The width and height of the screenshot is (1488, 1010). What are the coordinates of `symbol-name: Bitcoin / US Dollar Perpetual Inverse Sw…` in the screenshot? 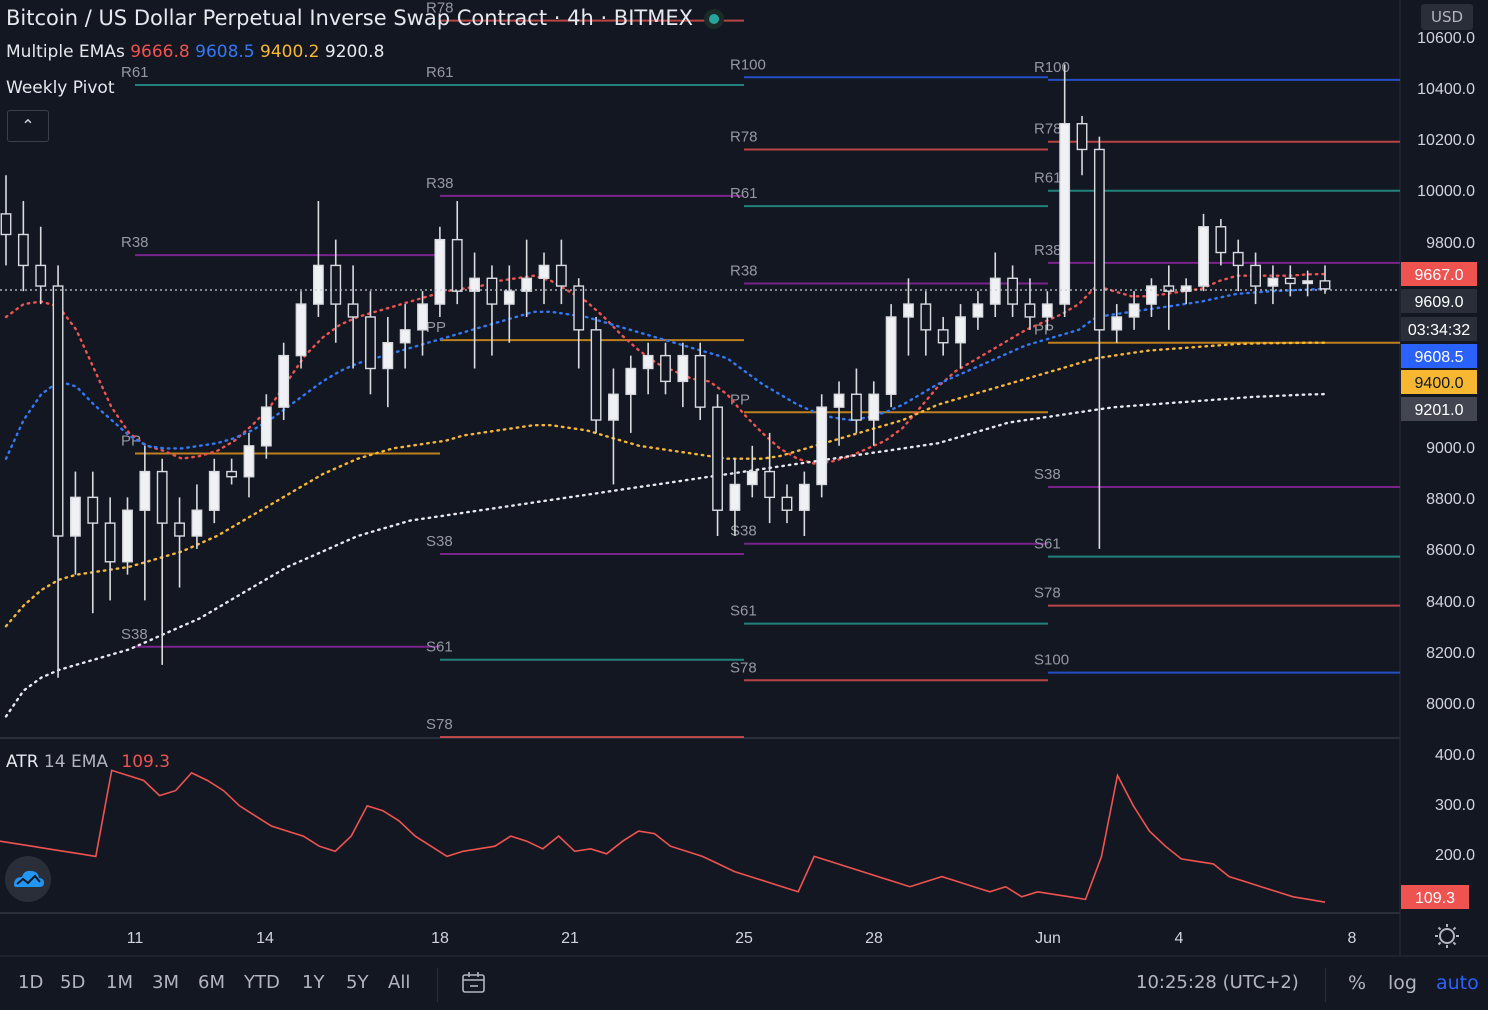 It's located at (277, 18).